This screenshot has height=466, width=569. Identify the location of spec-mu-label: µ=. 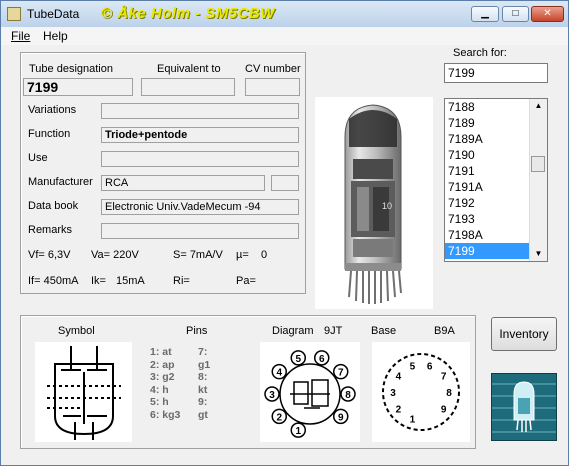
(242, 255).